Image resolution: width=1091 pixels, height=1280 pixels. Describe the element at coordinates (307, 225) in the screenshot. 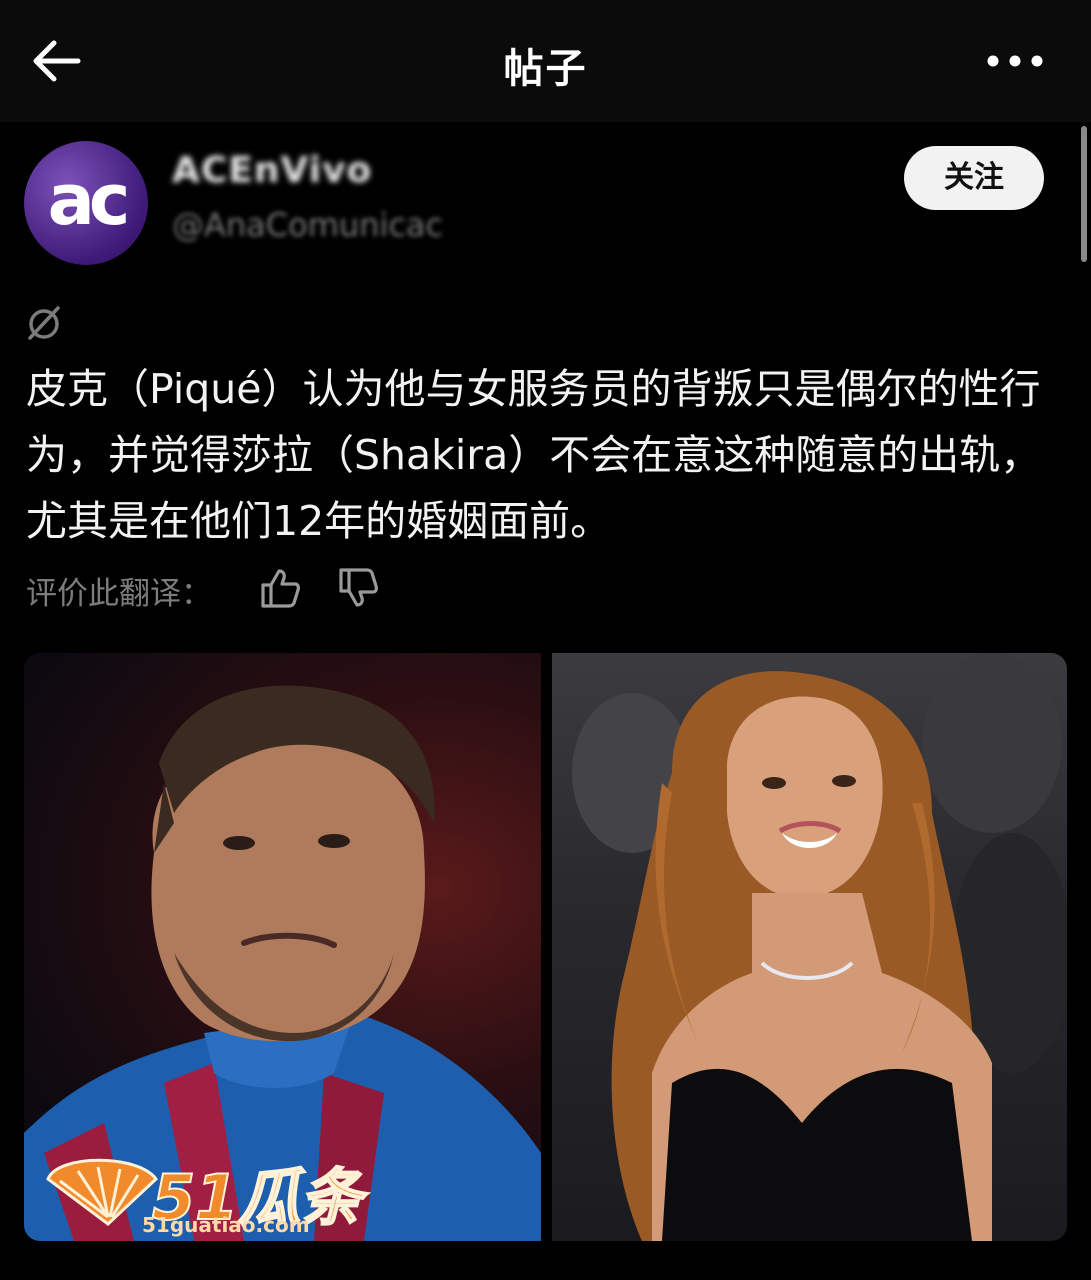

I see `user-handle: @AnaComunicac` at that location.